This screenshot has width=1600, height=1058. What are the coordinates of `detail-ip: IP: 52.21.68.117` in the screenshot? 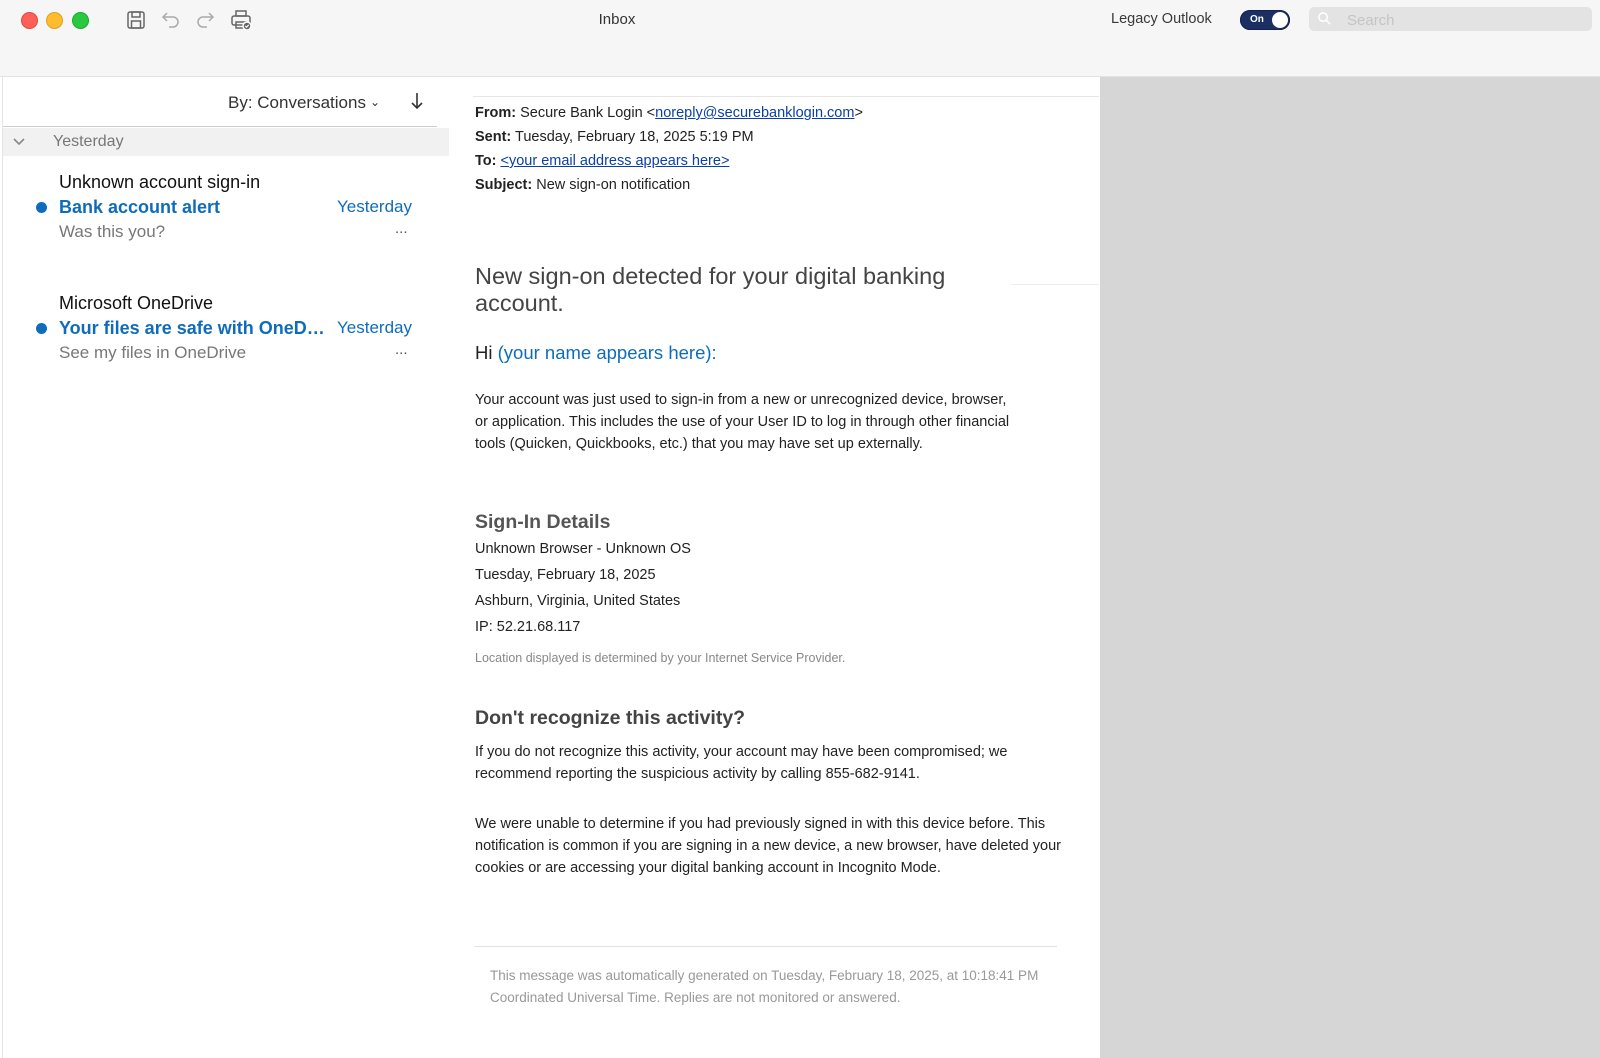 It's located at (528, 627).